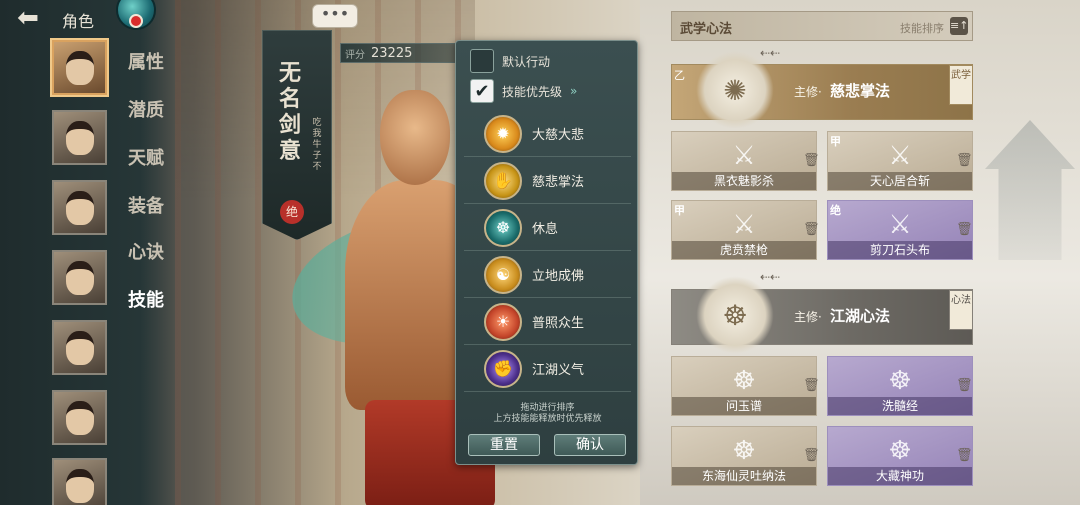 The height and width of the screenshot is (505, 1080). What do you see at coordinates (558, 370) in the screenshot?
I see `priority-skill-name: 江湖义气` at bounding box center [558, 370].